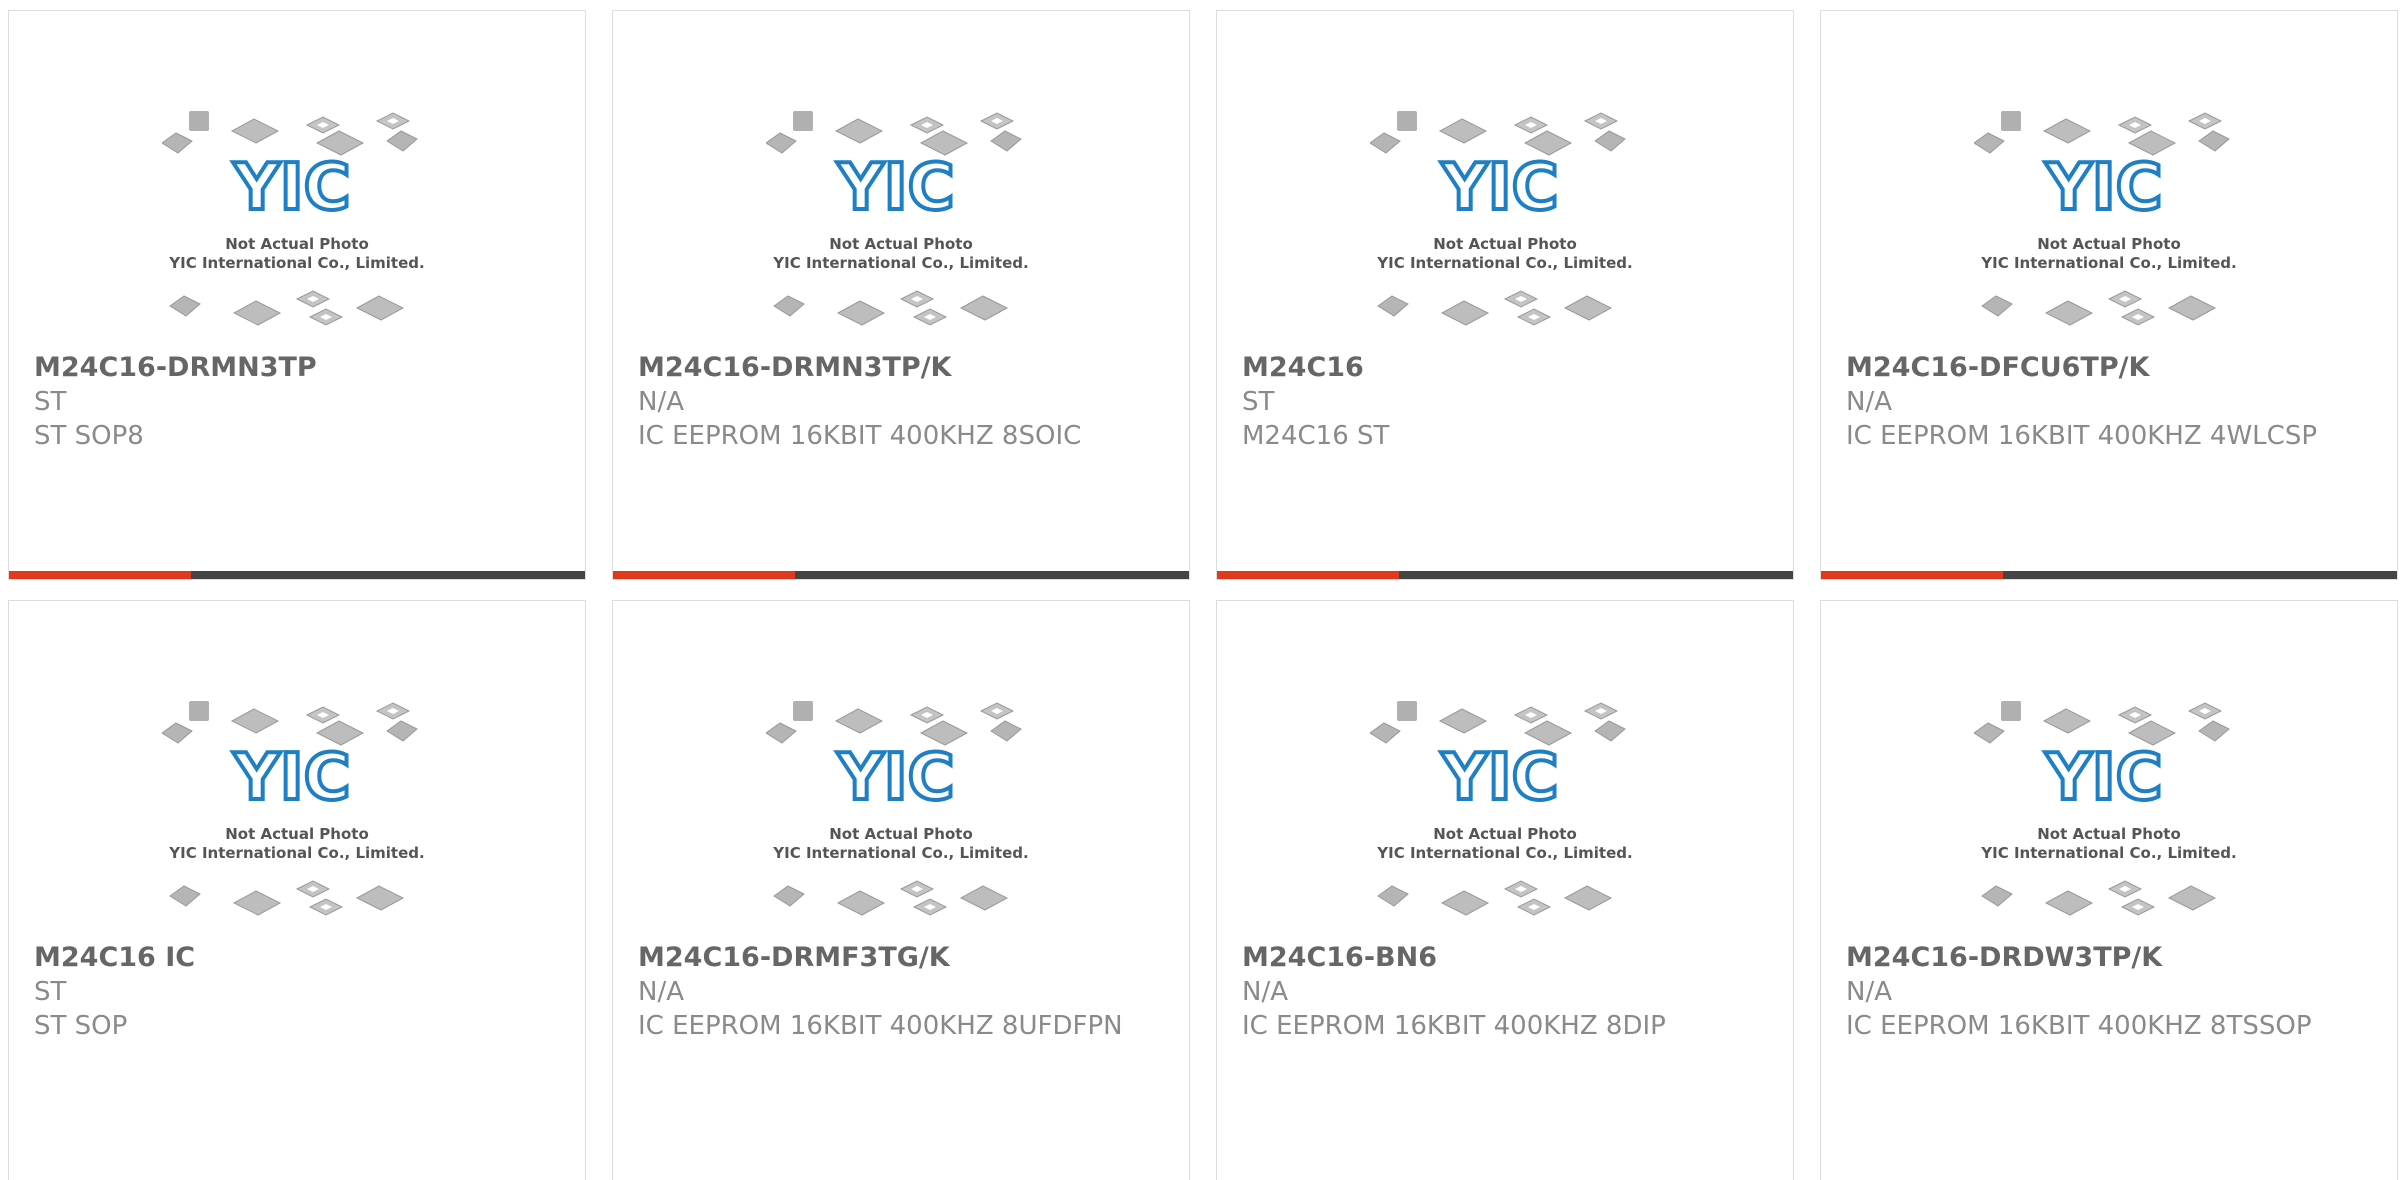 The width and height of the screenshot is (2400, 1180). What do you see at coordinates (903, 958) in the screenshot?
I see `part-number: M24C16-DRMF3TG/K` at bounding box center [903, 958].